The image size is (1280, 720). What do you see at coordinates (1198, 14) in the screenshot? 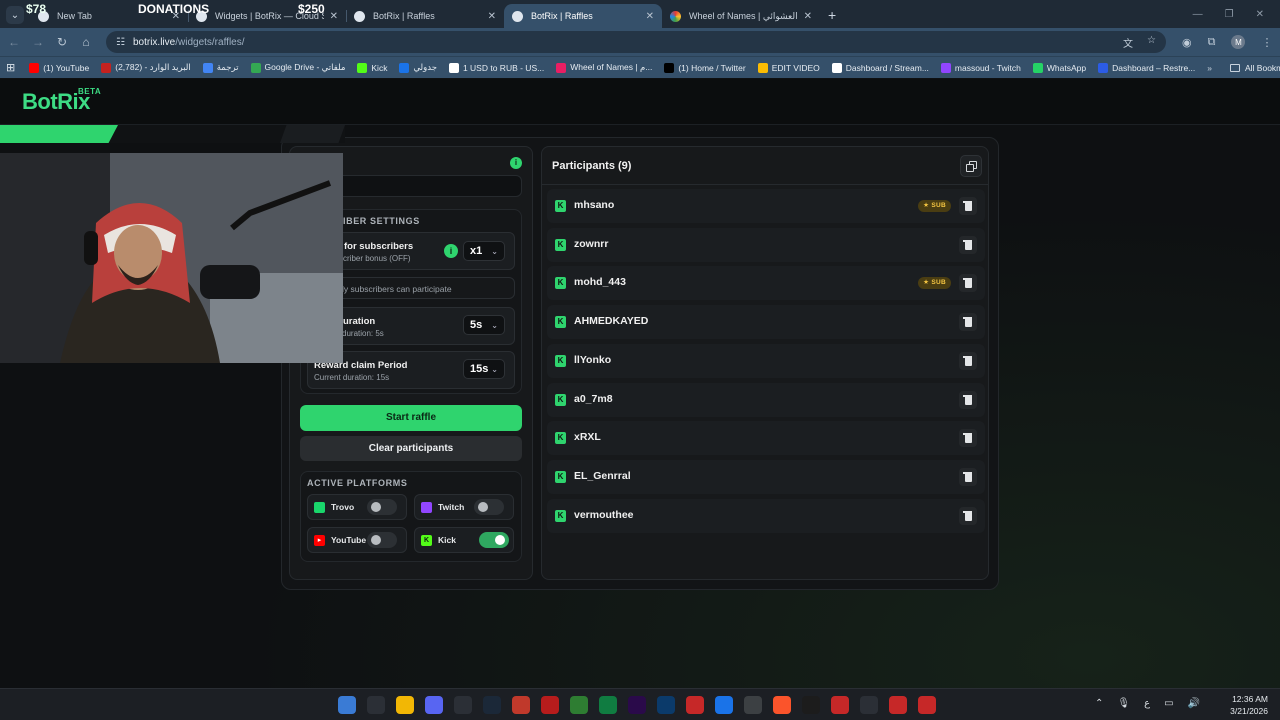
I see `minimize-button: —` at bounding box center [1198, 14].